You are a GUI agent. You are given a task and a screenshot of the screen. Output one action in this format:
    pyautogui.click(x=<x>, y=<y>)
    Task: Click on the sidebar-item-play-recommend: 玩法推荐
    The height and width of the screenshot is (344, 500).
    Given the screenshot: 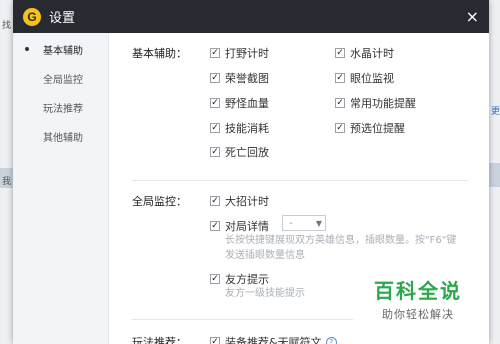 What is the action you would take?
    pyautogui.click(x=60, y=107)
    